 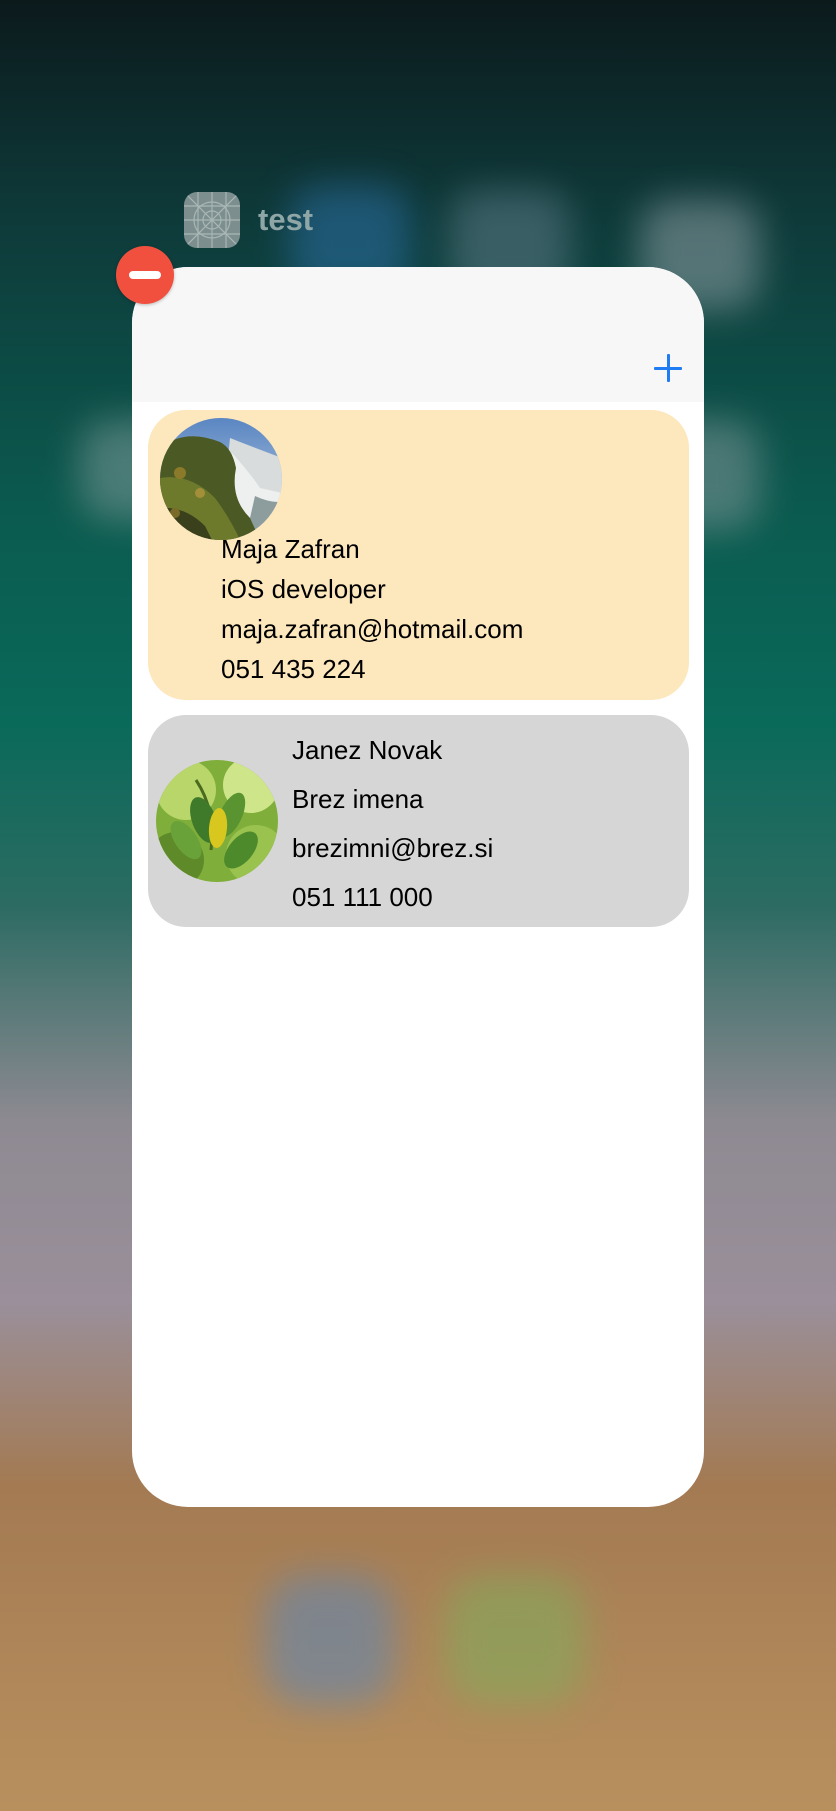 I want to click on minus-icon, so click(x=145, y=275).